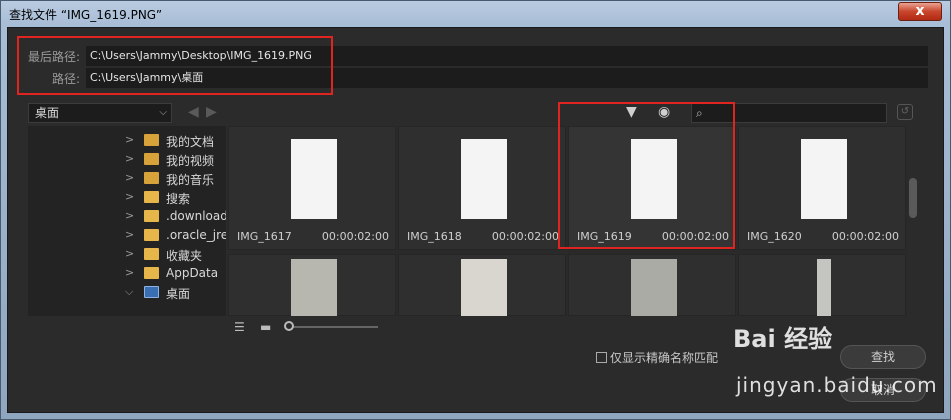 This screenshot has width=951, height=420. I want to click on reset-icon: ↺, so click(905, 112).